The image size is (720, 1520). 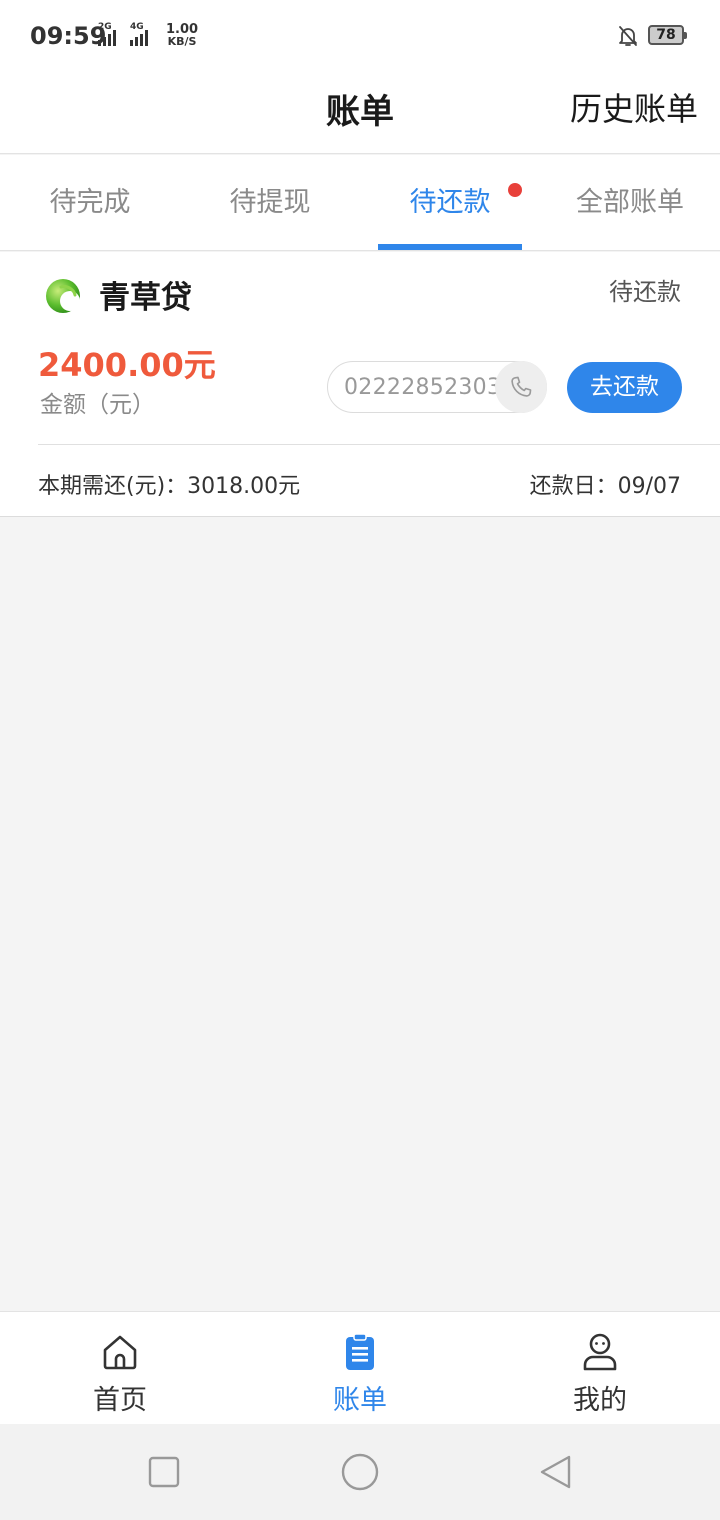 What do you see at coordinates (123, 34) in the screenshot?
I see `signal-group: 2G 4G` at bounding box center [123, 34].